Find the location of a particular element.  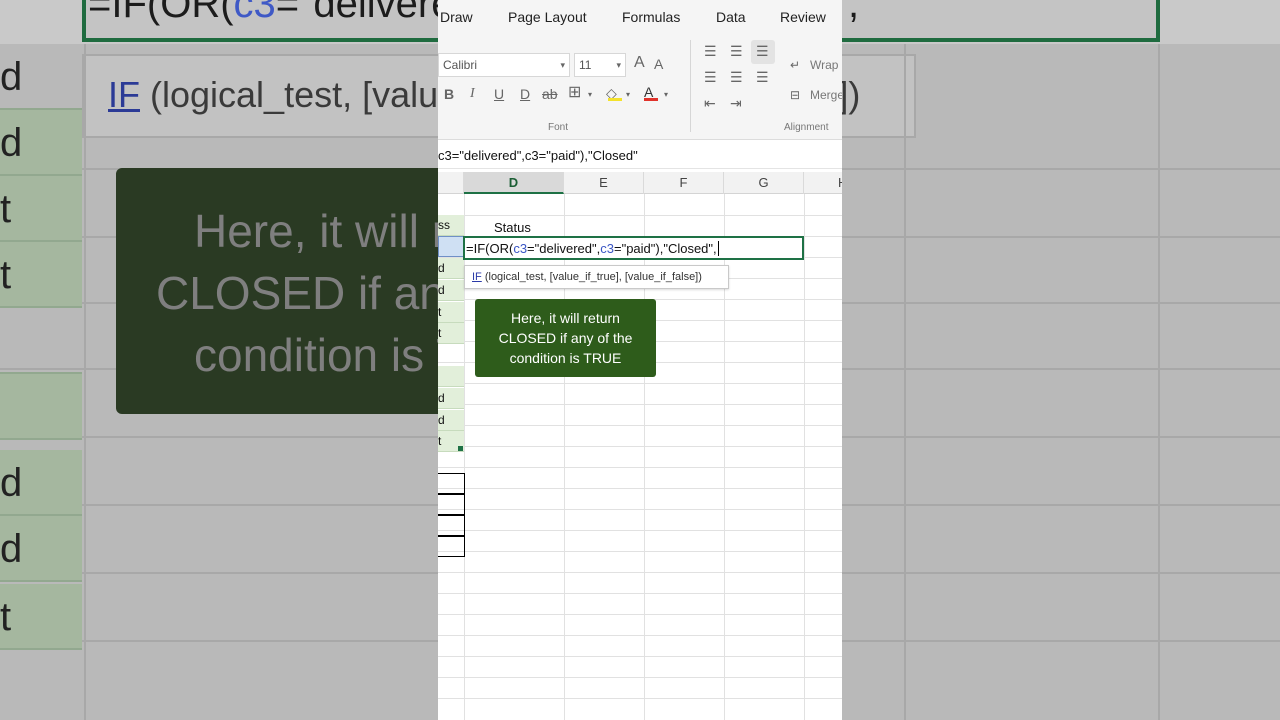

strikethrough-button: ab is located at coordinates (550, 94).